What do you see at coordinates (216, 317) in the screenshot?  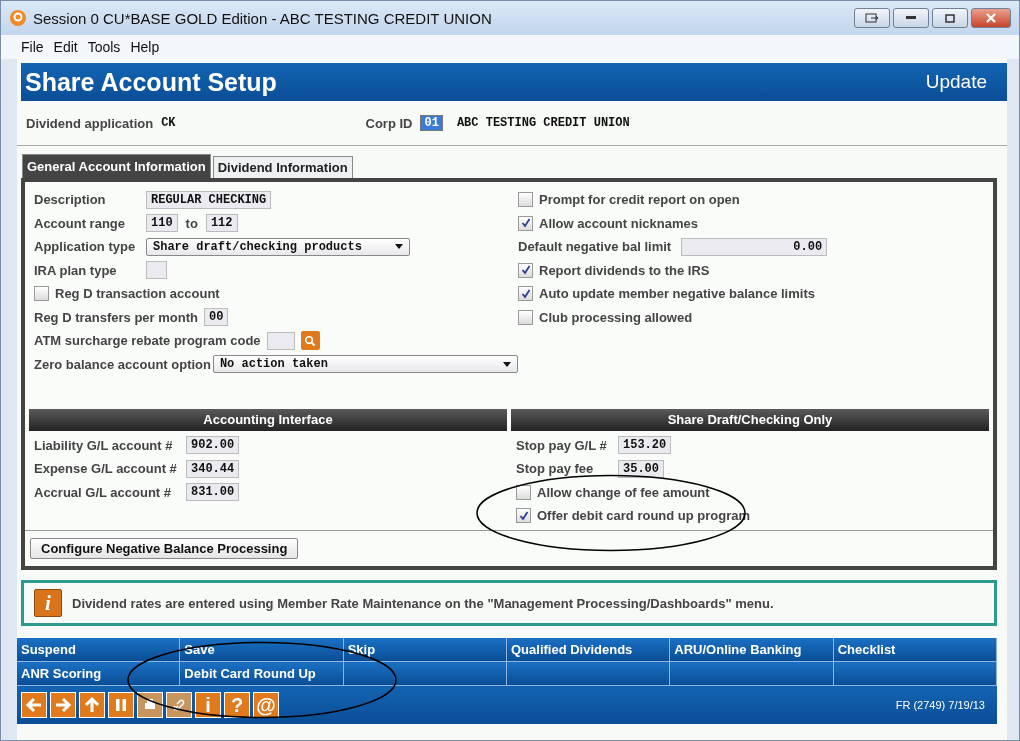 I see `input-field: 00` at bounding box center [216, 317].